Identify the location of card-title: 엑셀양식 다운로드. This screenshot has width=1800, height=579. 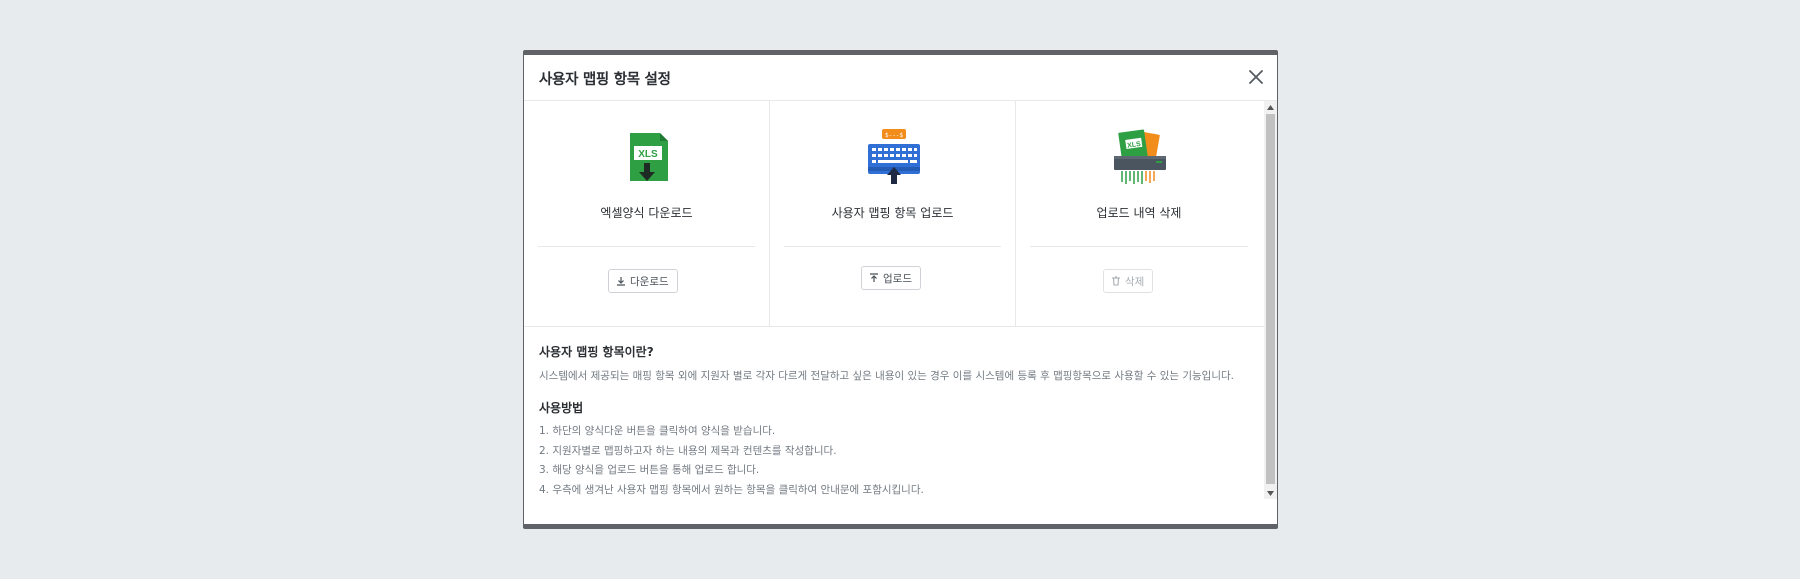
(646, 213).